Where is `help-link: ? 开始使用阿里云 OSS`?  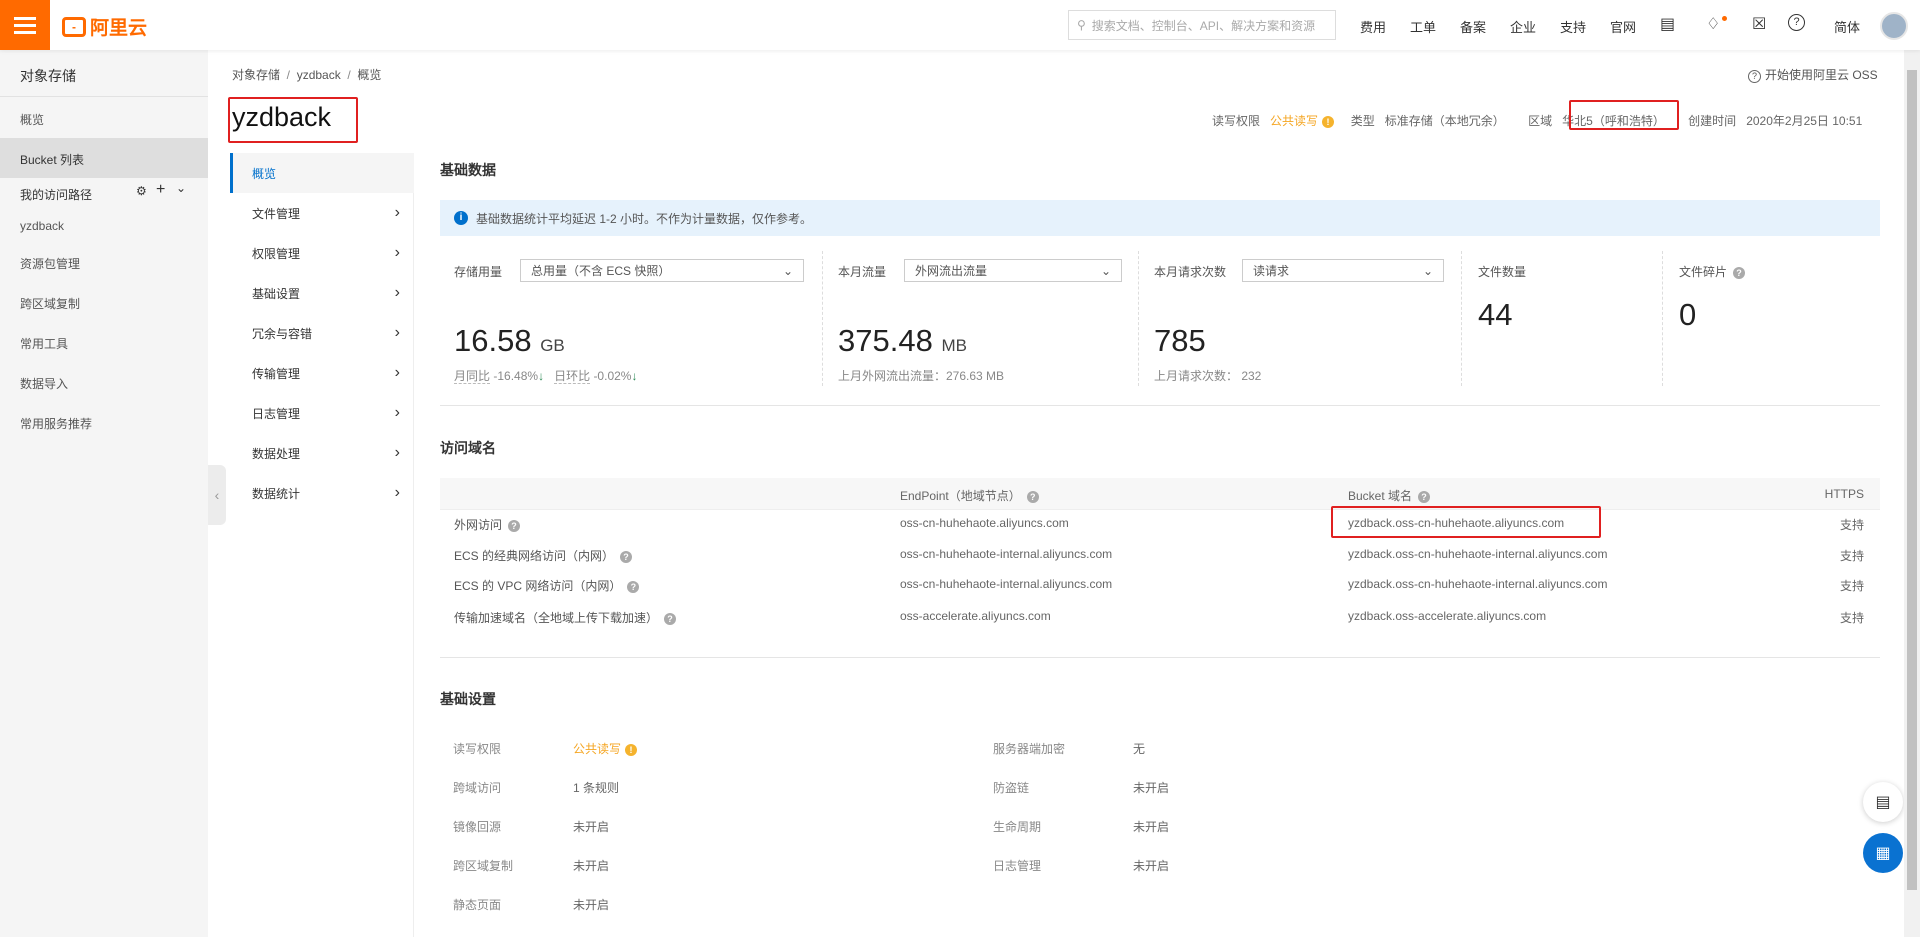 help-link: ? 开始使用阿里云 OSS is located at coordinates (1813, 74).